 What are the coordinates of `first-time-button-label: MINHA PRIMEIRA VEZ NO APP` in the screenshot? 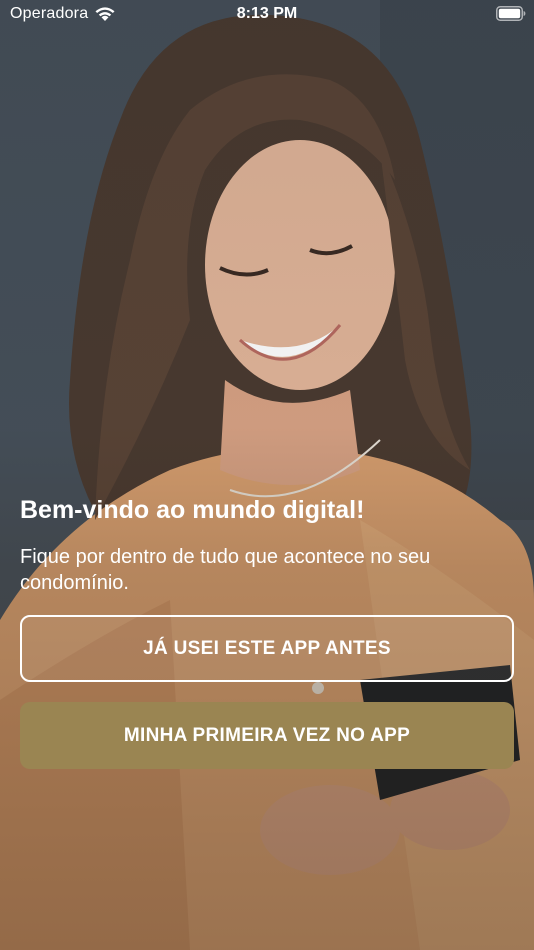 It's located at (267, 735).